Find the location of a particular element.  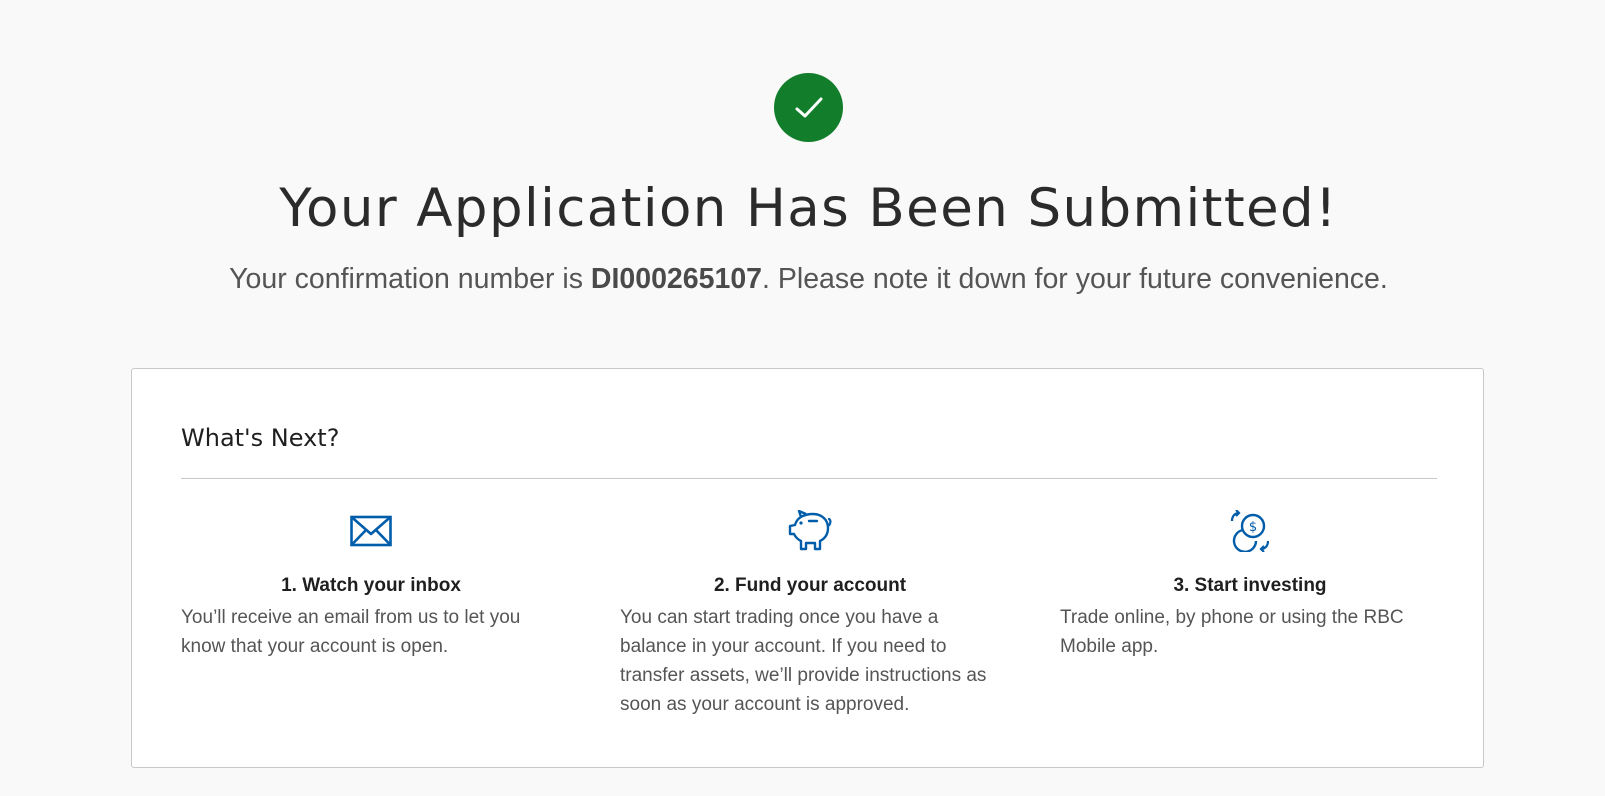

step-title: 3. Start investing is located at coordinates (1250, 585).